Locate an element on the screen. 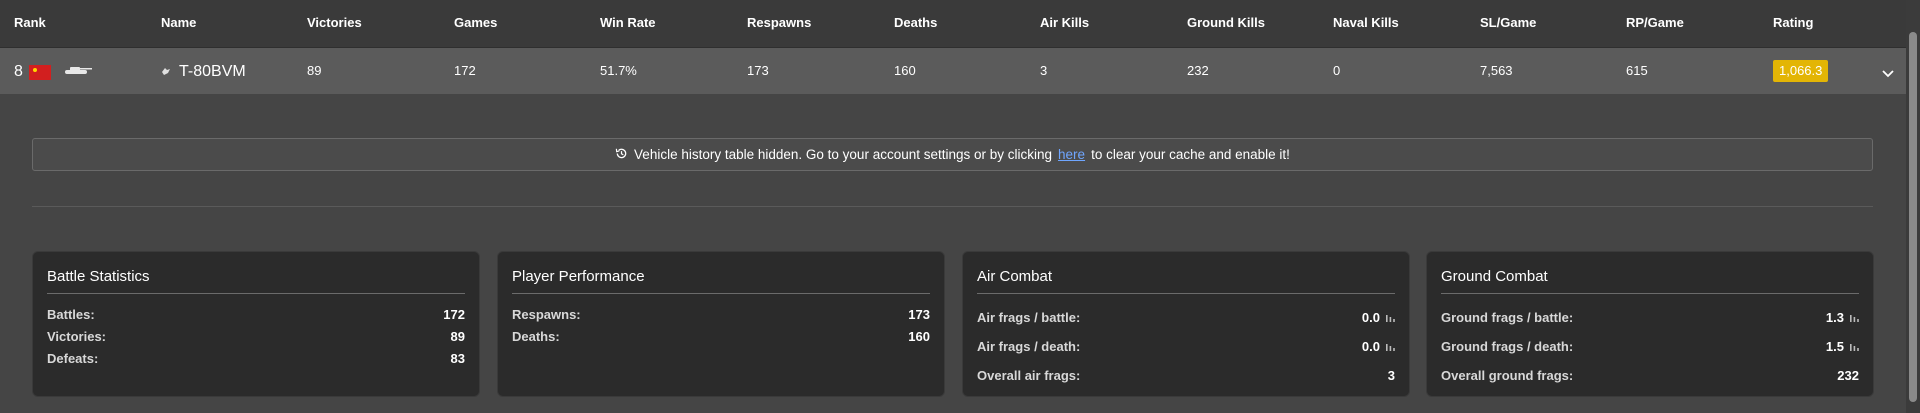 This screenshot has height=413, width=1920. rank-cell: 8 is located at coordinates (53, 72).